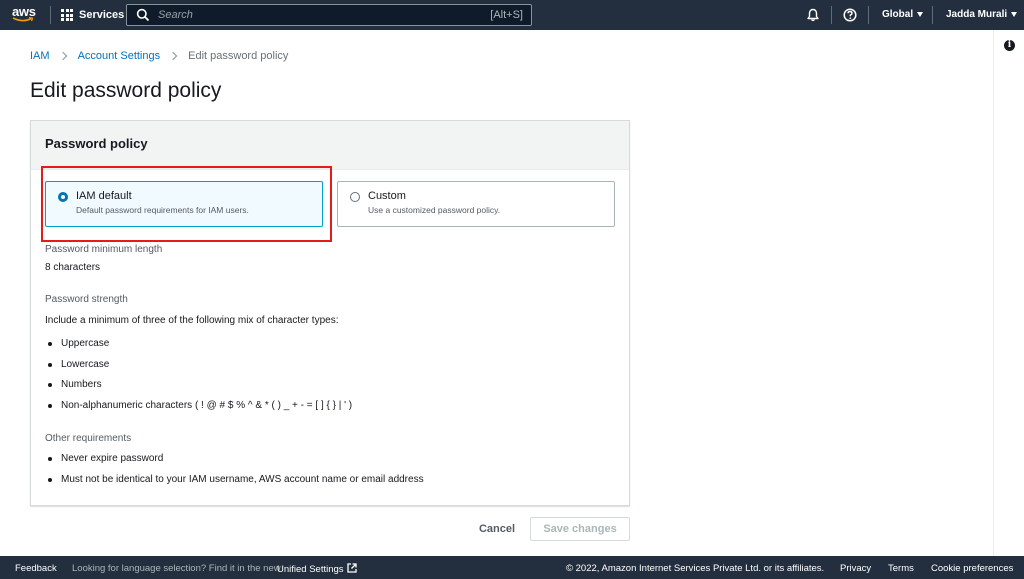 The image size is (1024, 579). Describe the element at coordinates (901, 568) in the screenshot. I see `terms-link: Terms` at that location.